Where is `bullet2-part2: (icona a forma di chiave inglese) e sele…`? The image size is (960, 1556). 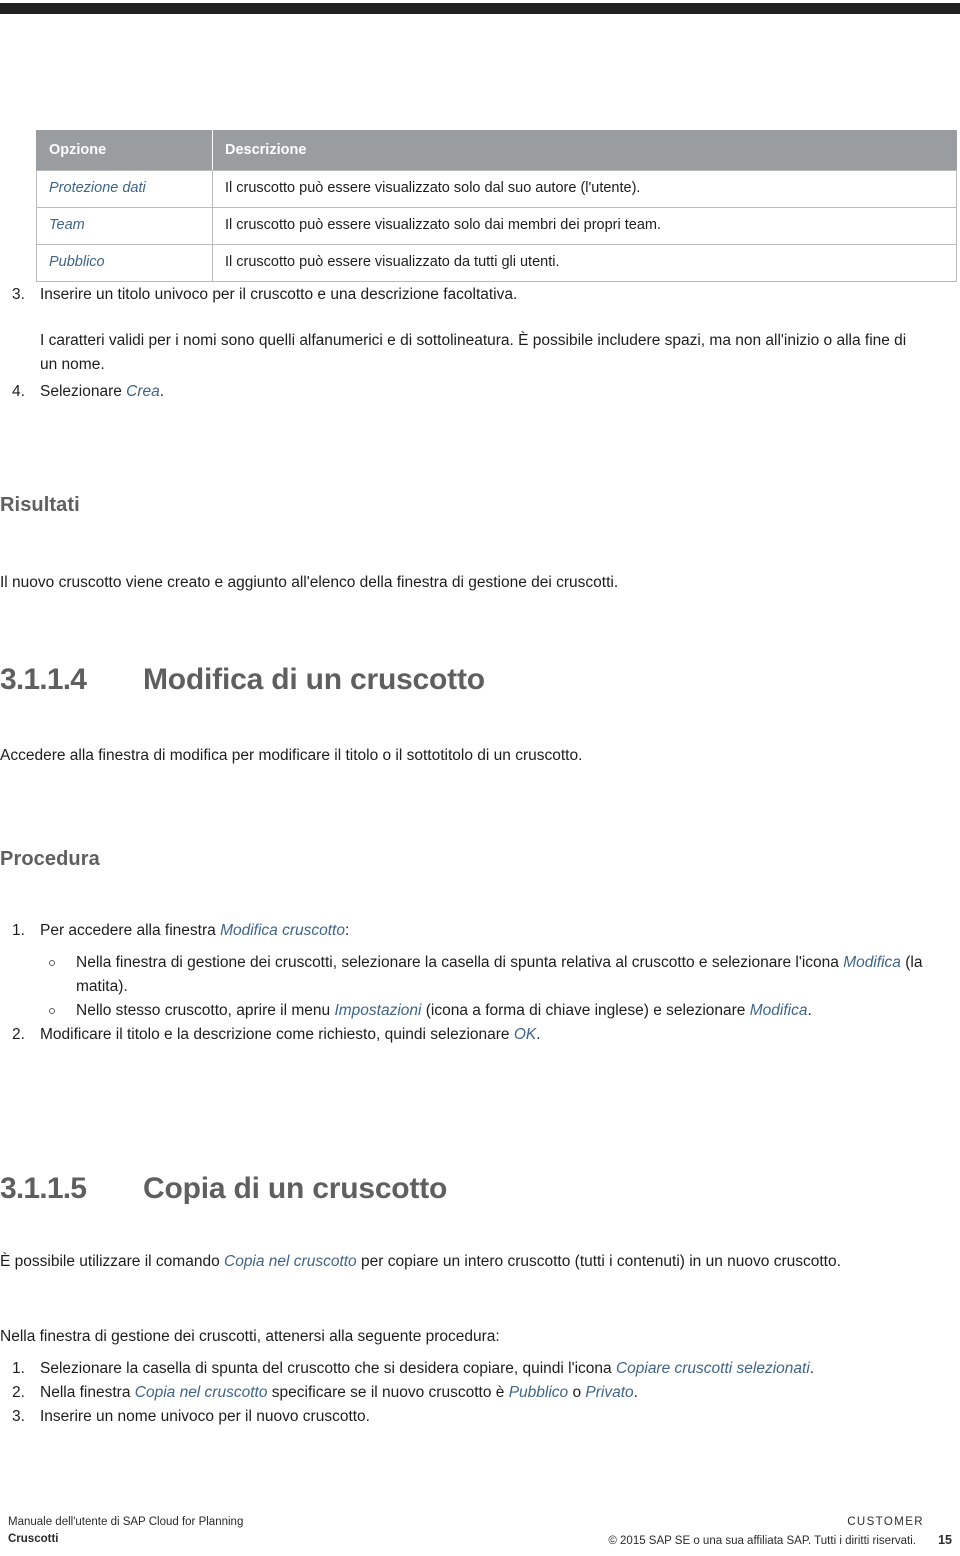 bullet2-part2: (icona a forma di chiave inglese) e sele… is located at coordinates (585, 1011).